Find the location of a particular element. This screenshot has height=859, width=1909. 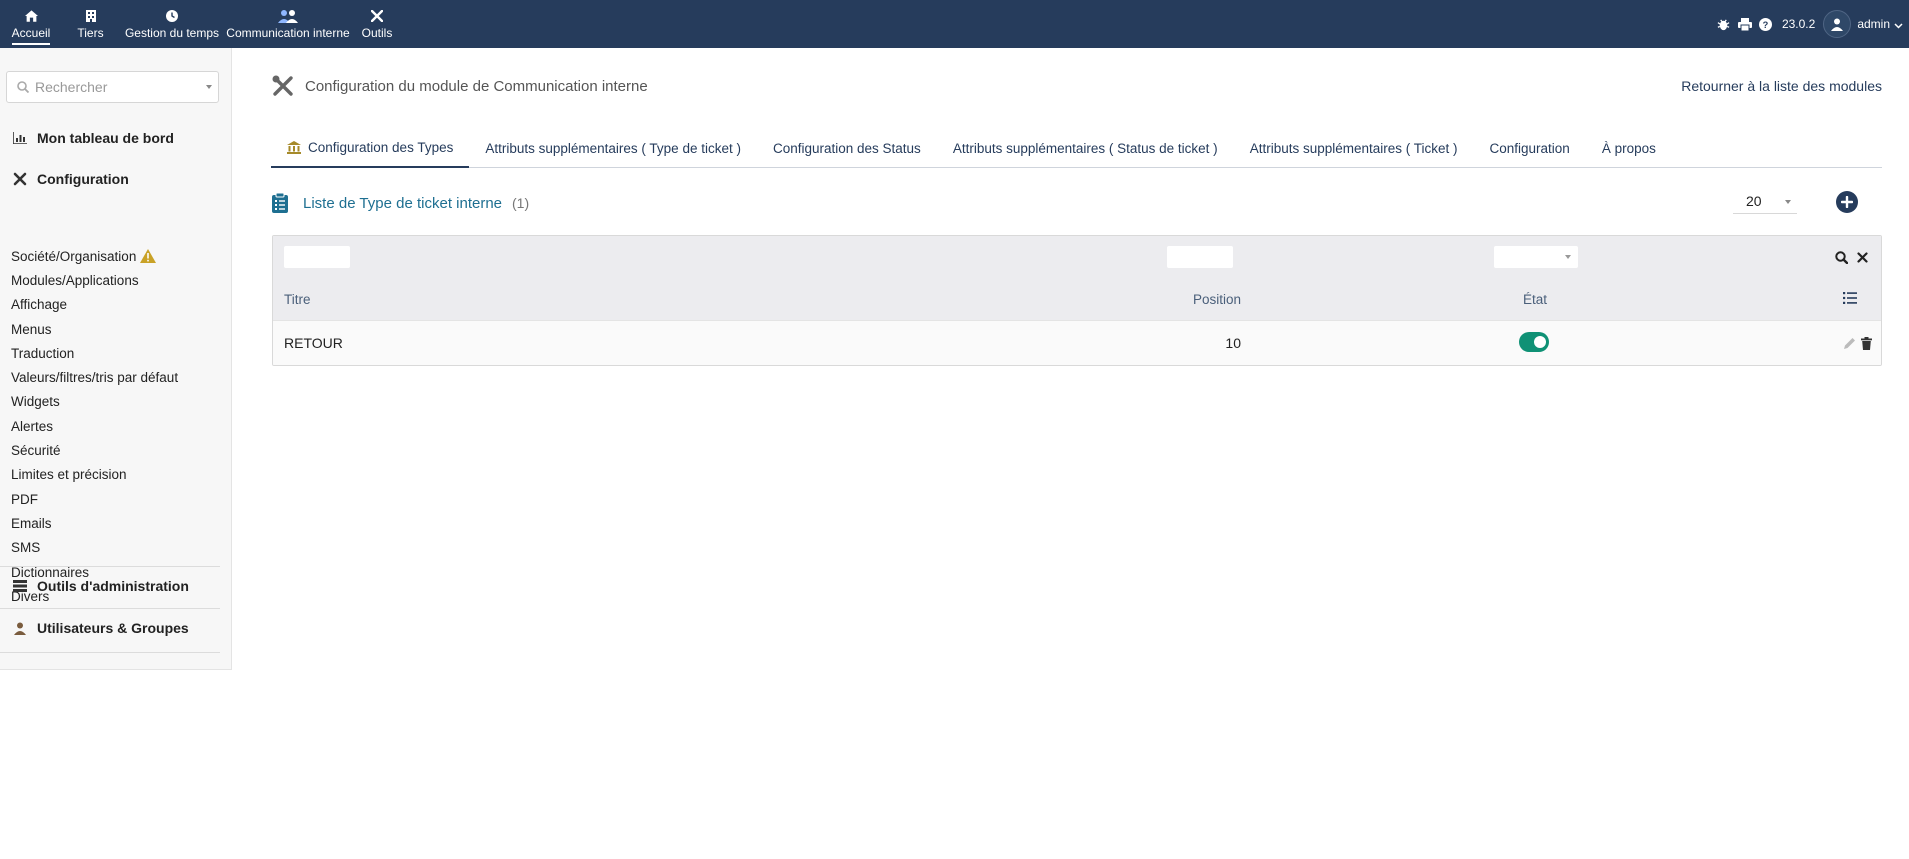

search-caret-icon is located at coordinates (209, 87).